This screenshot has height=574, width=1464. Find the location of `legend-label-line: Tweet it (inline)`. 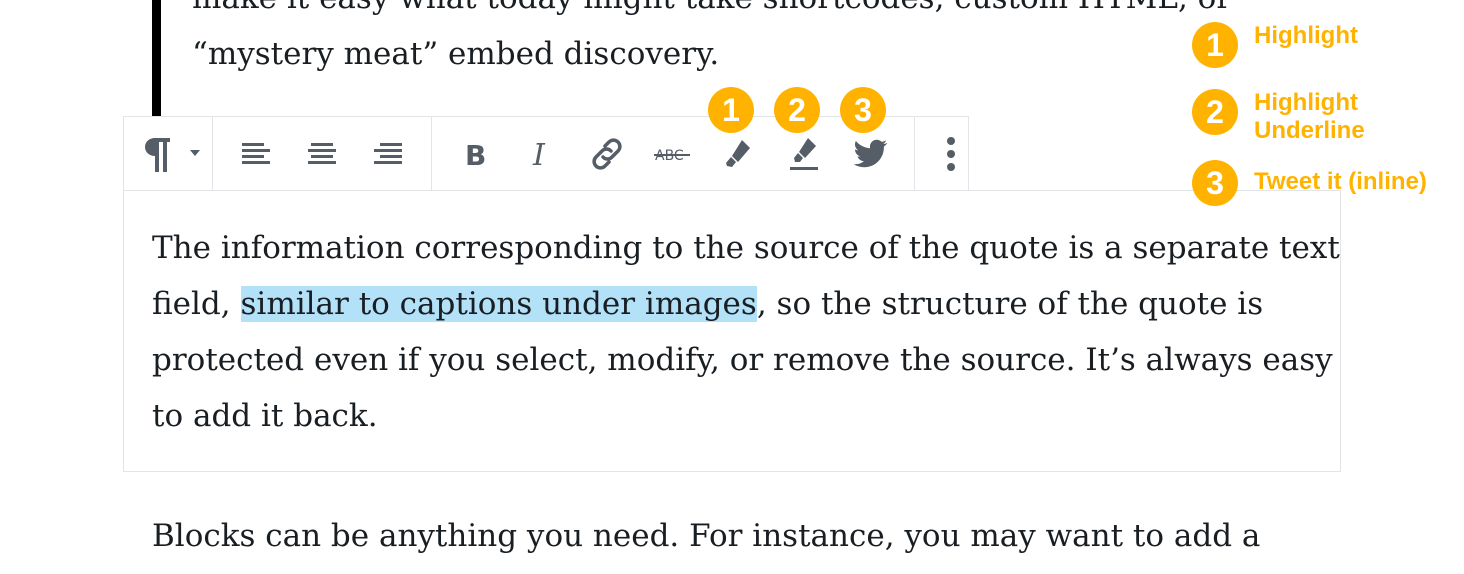

legend-label-line: Tweet it (inline) is located at coordinates (1340, 181).